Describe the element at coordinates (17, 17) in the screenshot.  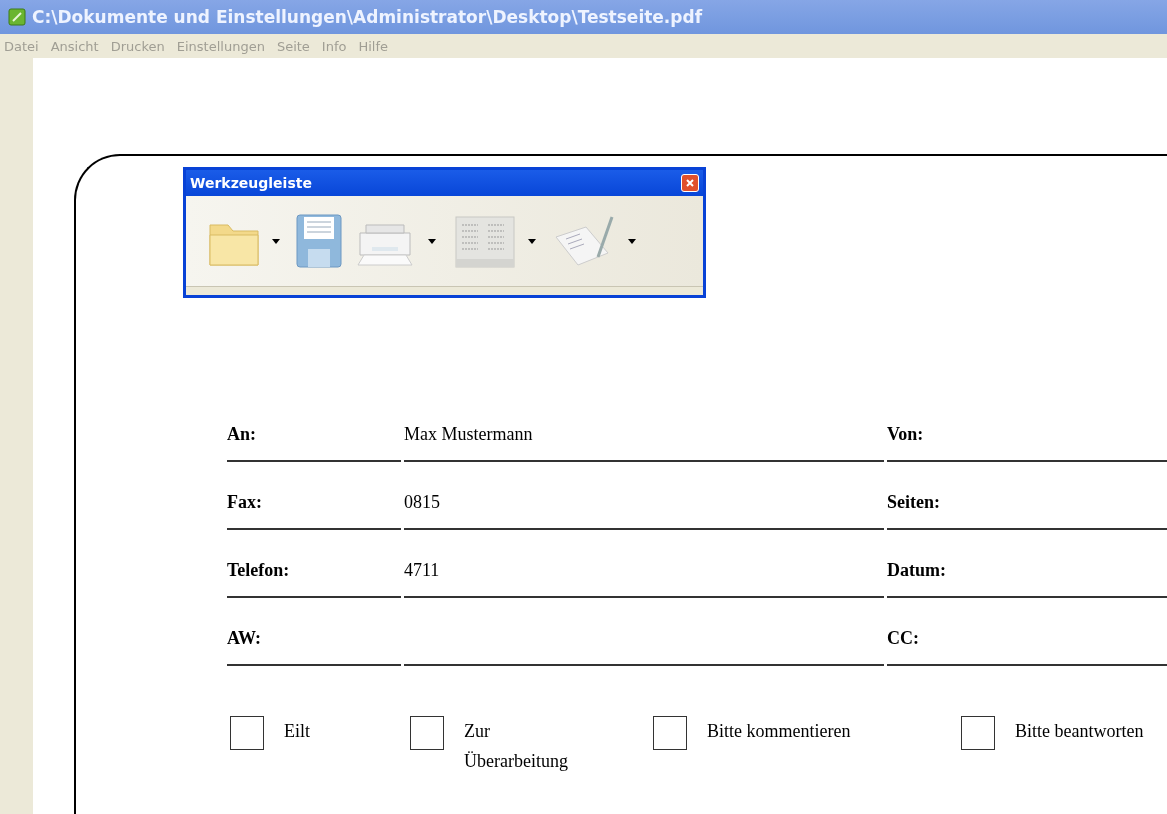
I see `app-icon` at that location.